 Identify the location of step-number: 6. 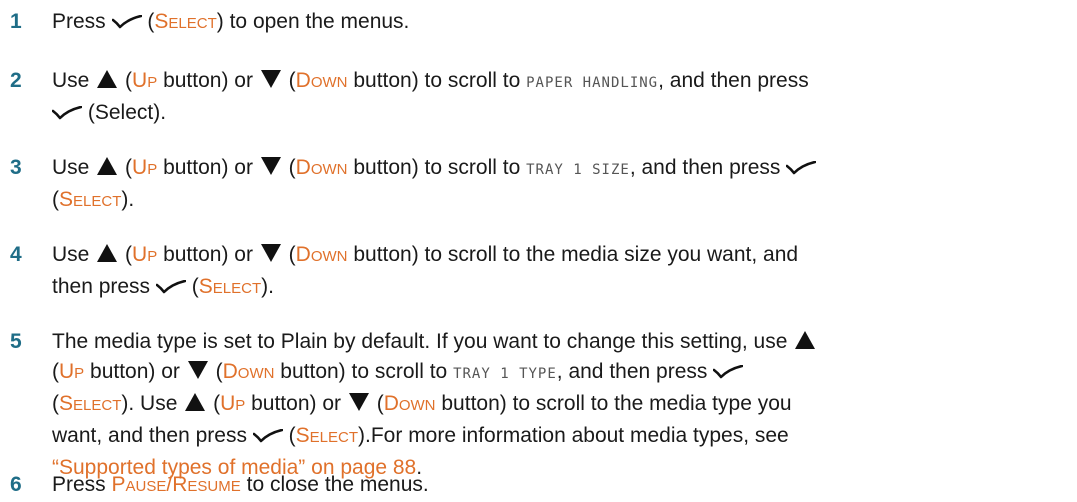
(16, 484).